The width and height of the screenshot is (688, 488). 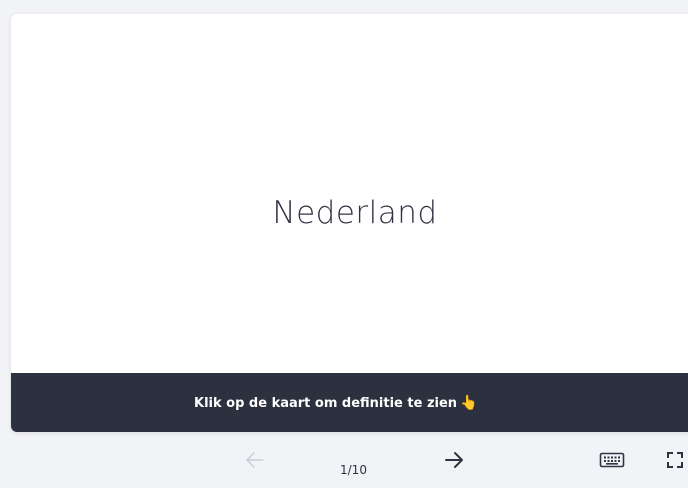 I want to click on arrow-left-icon, so click(x=255, y=460).